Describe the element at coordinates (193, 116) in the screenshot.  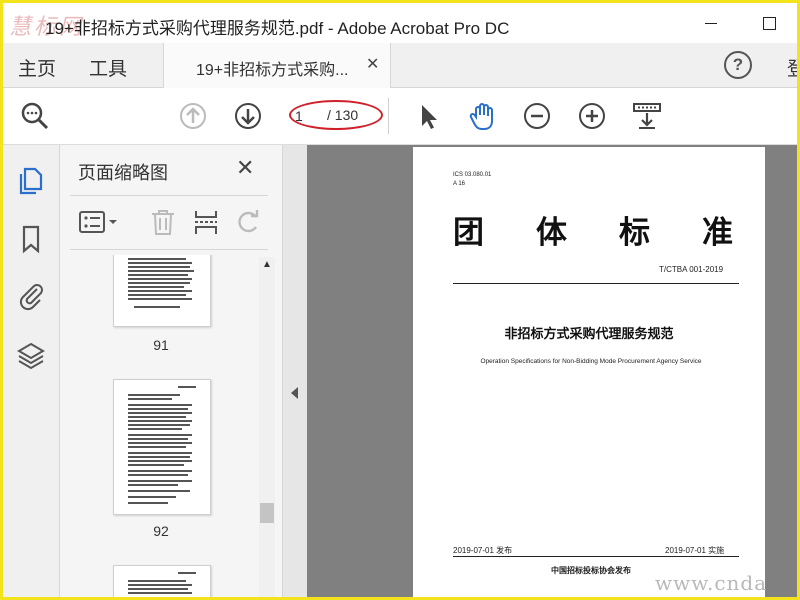
I see `previous-page-icon` at that location.